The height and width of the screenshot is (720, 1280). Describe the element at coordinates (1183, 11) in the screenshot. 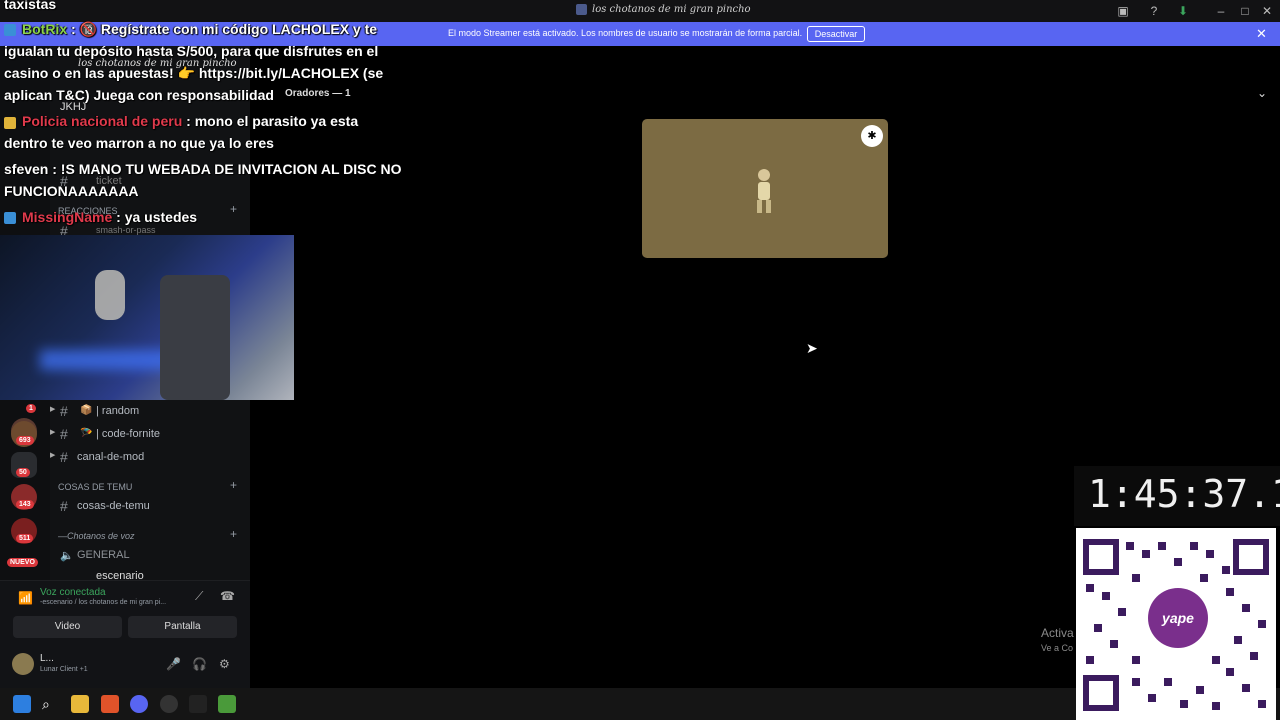

I see `download-icon: ⬇` at that location.